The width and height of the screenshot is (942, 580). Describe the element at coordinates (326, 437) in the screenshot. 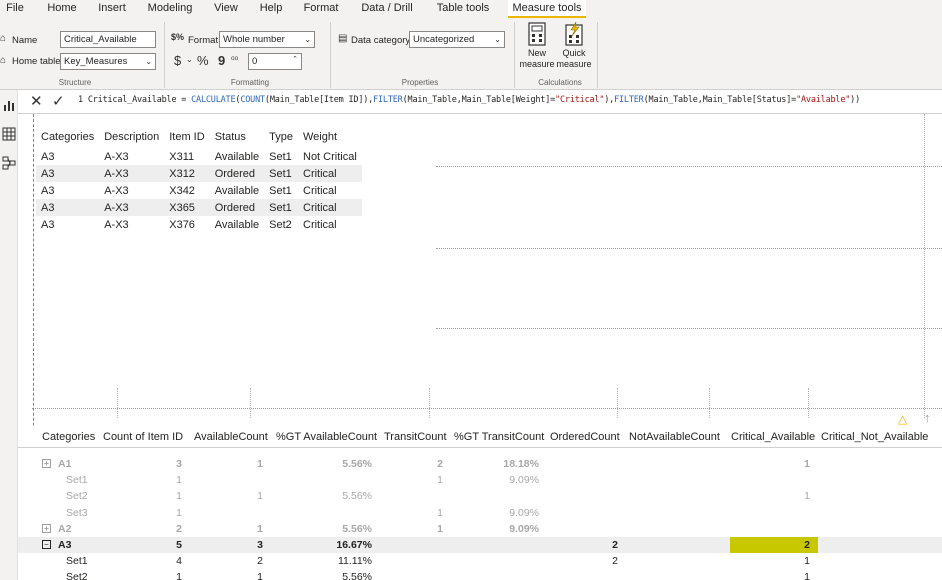

I see `matrix-column-header: %GT AvailableCount` at that location.